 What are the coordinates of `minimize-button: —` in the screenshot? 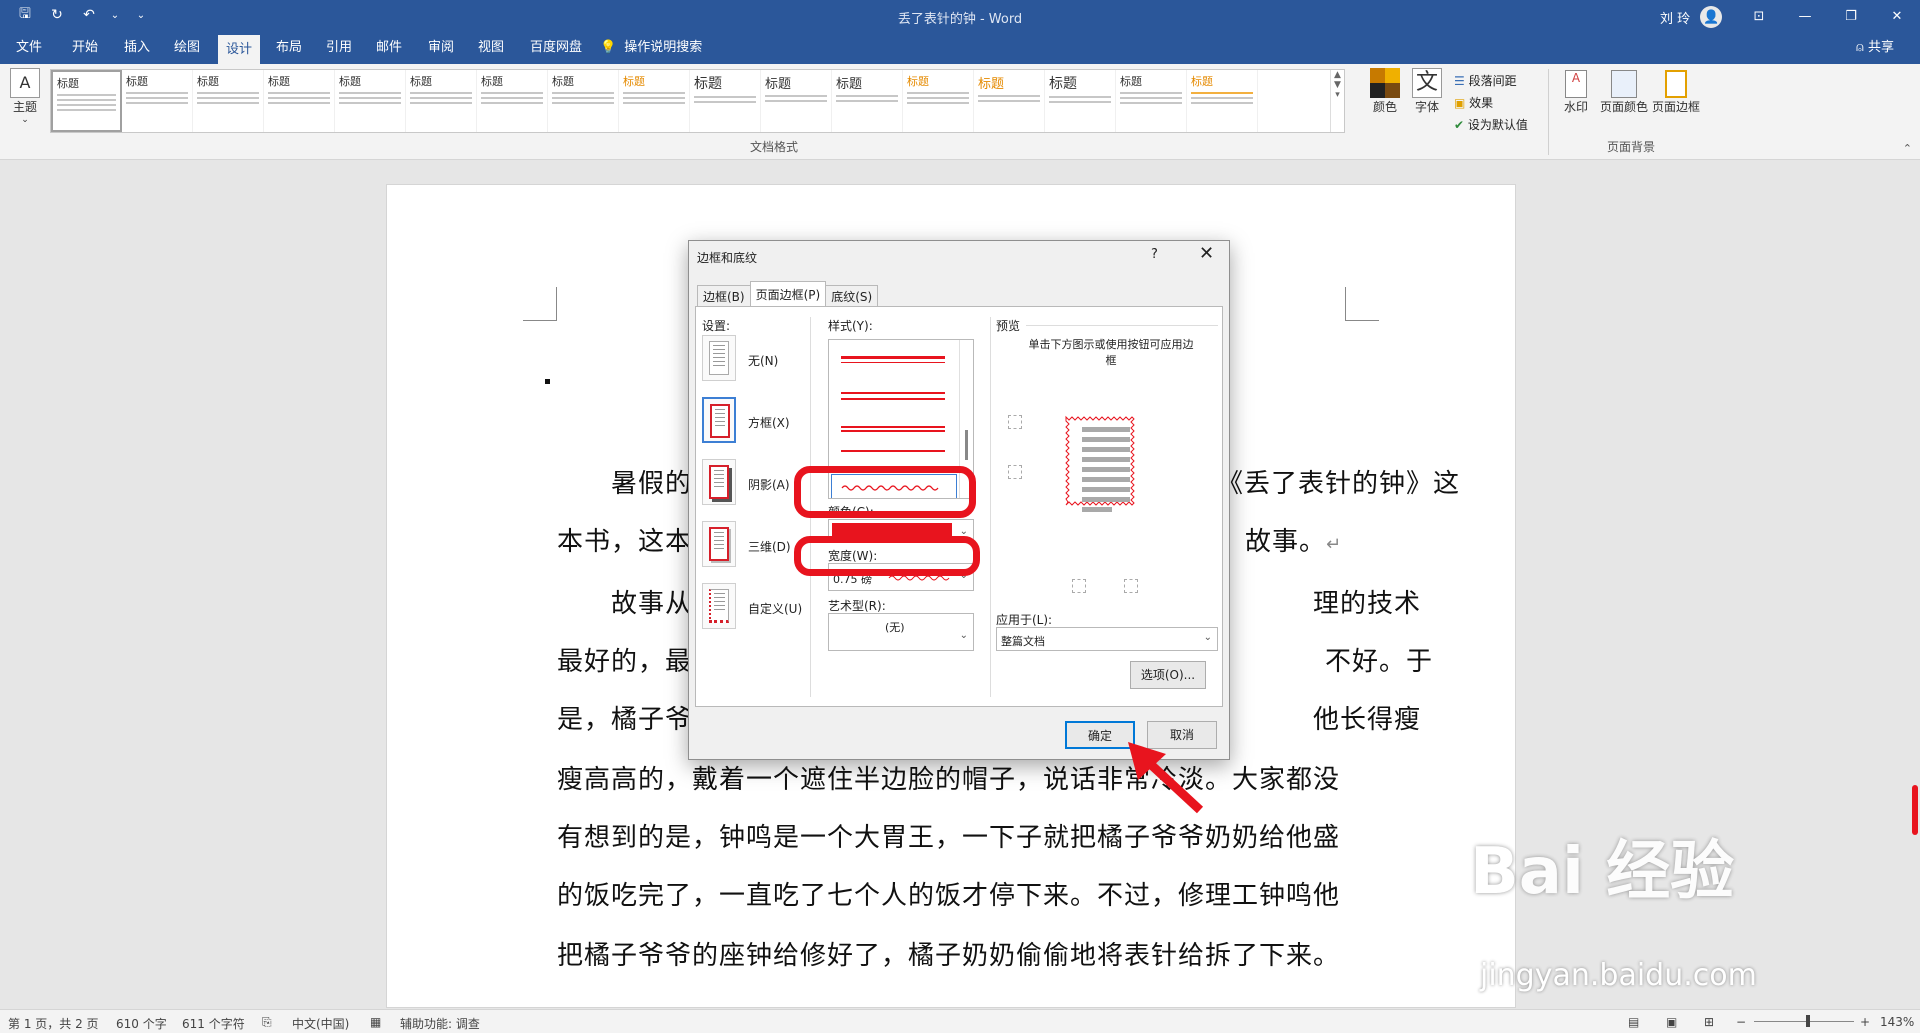 It's located at (1805, 16).